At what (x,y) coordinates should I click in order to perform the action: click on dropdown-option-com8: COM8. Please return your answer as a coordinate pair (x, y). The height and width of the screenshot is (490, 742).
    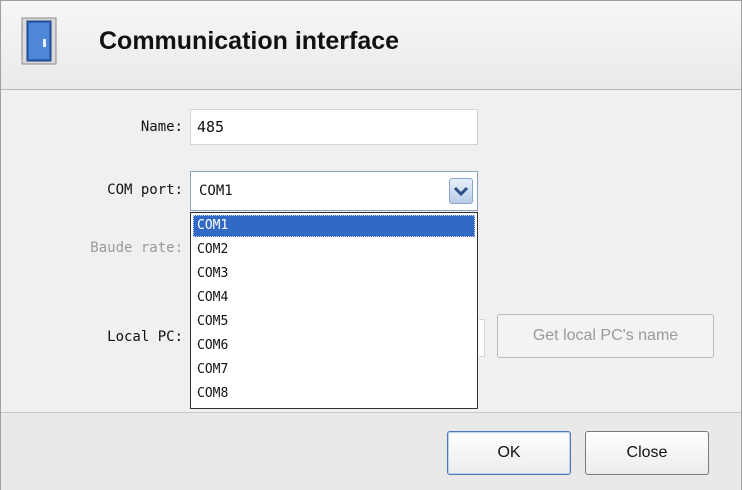
    Looking at the image, I should click on (334, 394).